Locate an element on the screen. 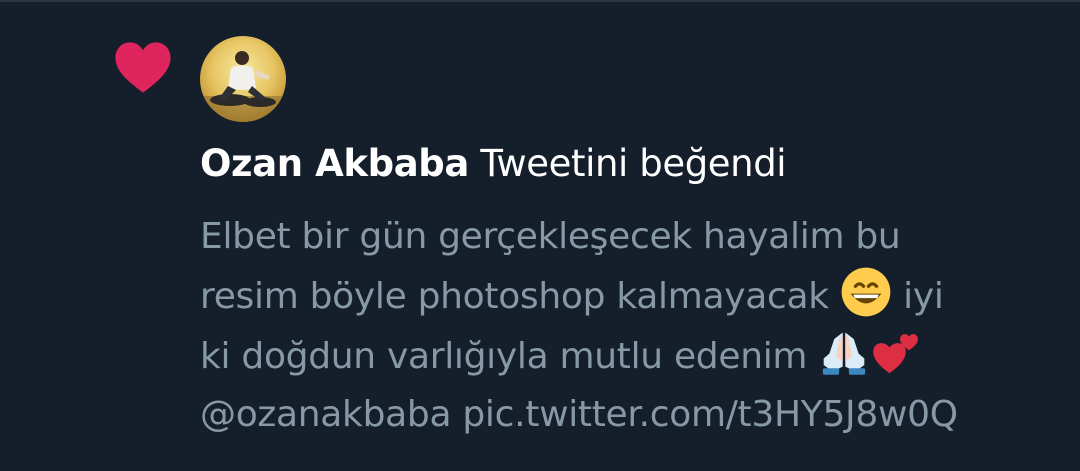 This screenshot has width=1080, height=471. grinning-face-emoji is located at coordinates (866, 292).